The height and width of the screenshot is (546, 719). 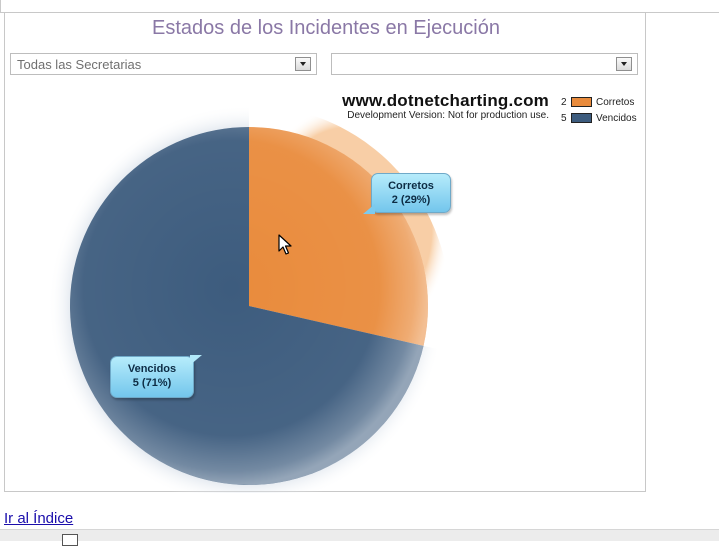 What do you see at coordinates (564, 102) in the screenshot?
I see `legend-count: 2` at bounding box center [564, 102].